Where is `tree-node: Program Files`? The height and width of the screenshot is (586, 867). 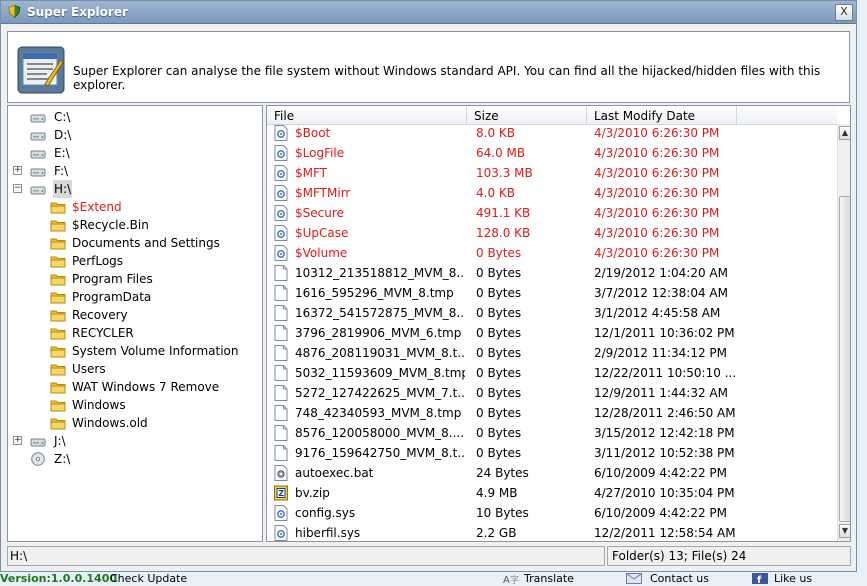 tree-node: Program Files is located at coordinates (135, 279).